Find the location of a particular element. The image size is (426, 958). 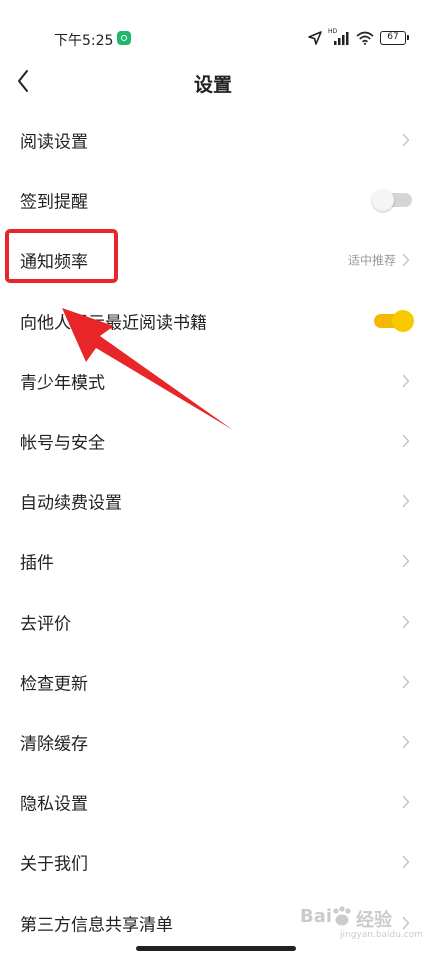

setting-row: 关于我们 is located at coordinates (213, 862).